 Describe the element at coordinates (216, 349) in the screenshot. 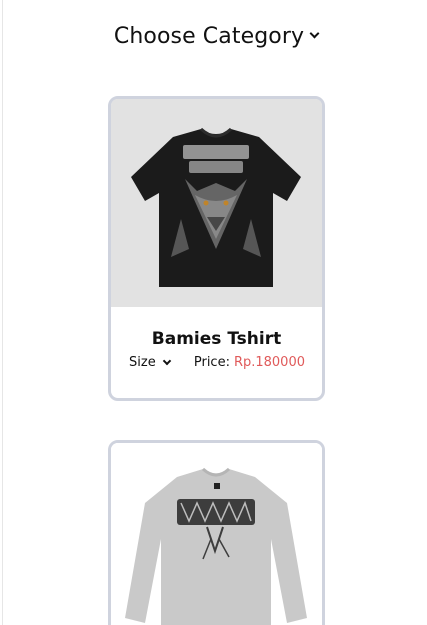

I see `product-info: Bamies Tshirt Size Price: Rp.180000` at that location.